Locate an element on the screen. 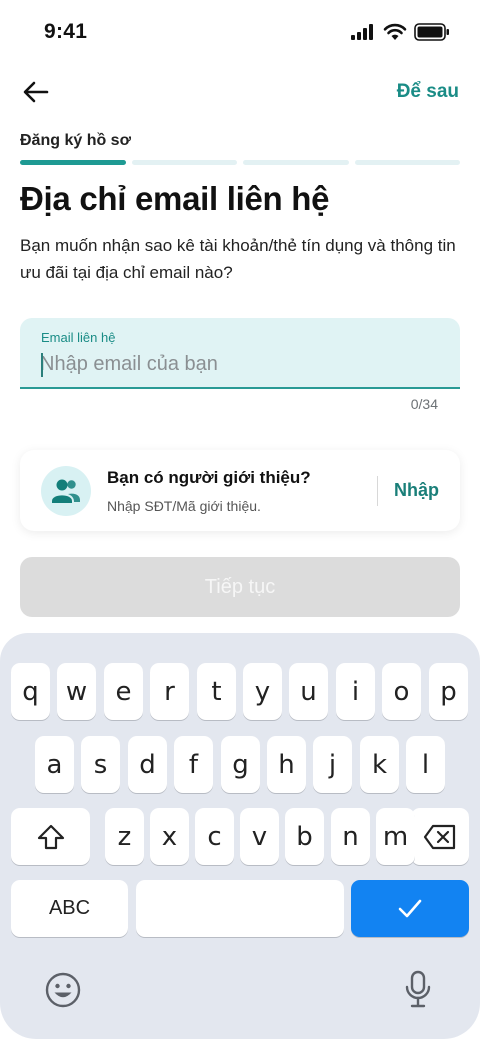 This screenshot has width=480, height=1039. shift-icon is located at coordinates (50, 836).